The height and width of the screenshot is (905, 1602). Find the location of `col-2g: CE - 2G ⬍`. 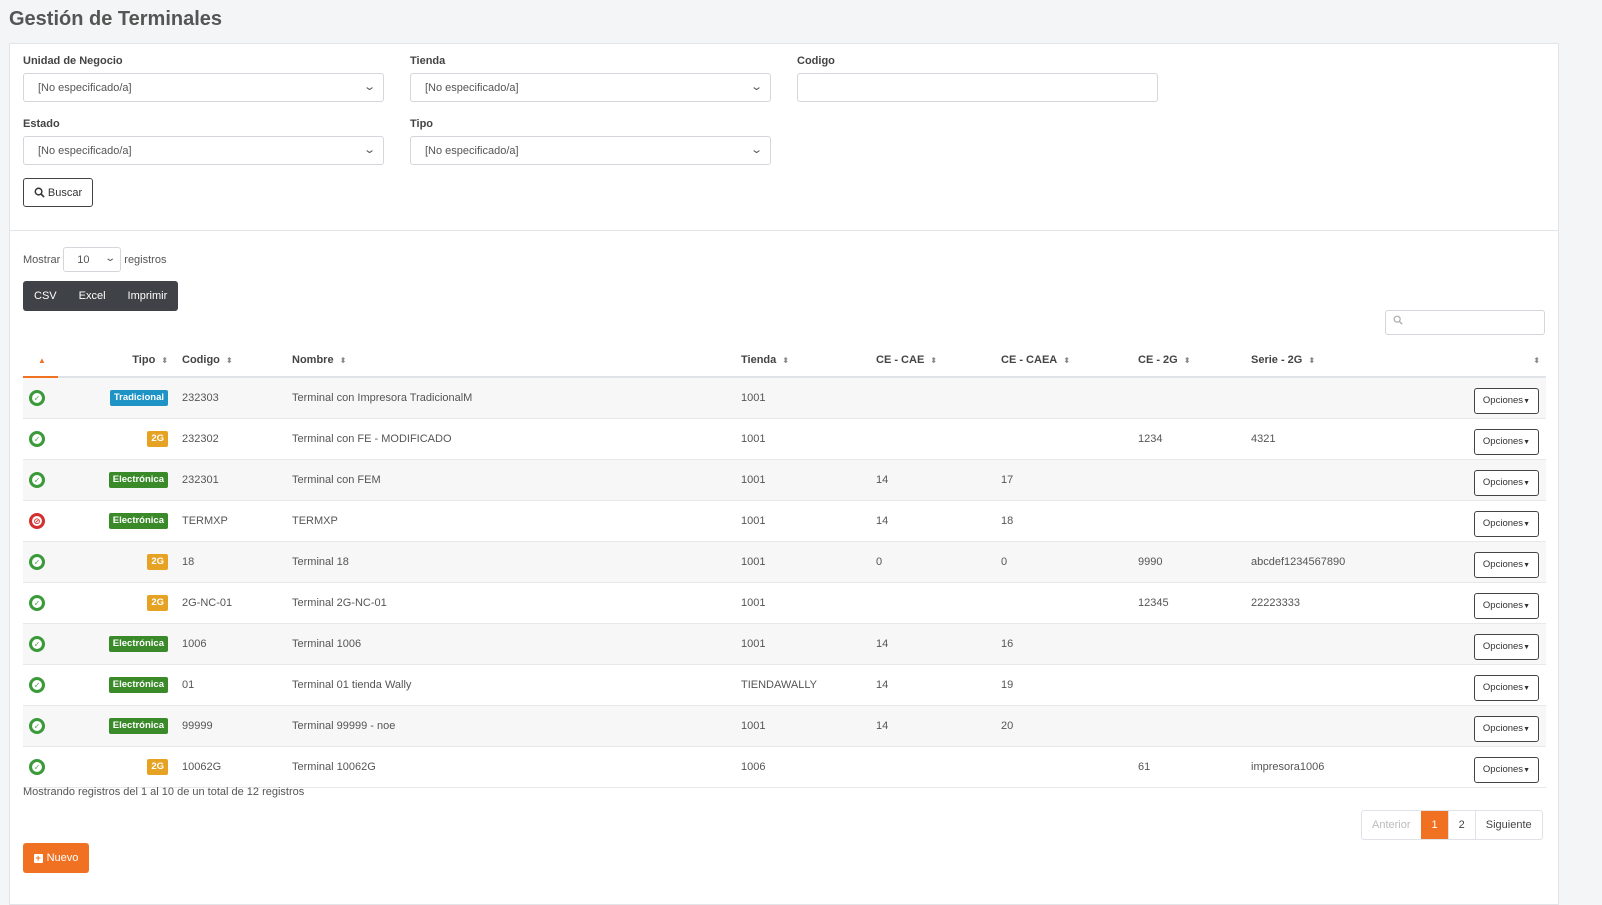

col-2g: CE - 2G ⬍ is located at coordinates (1194, 361).